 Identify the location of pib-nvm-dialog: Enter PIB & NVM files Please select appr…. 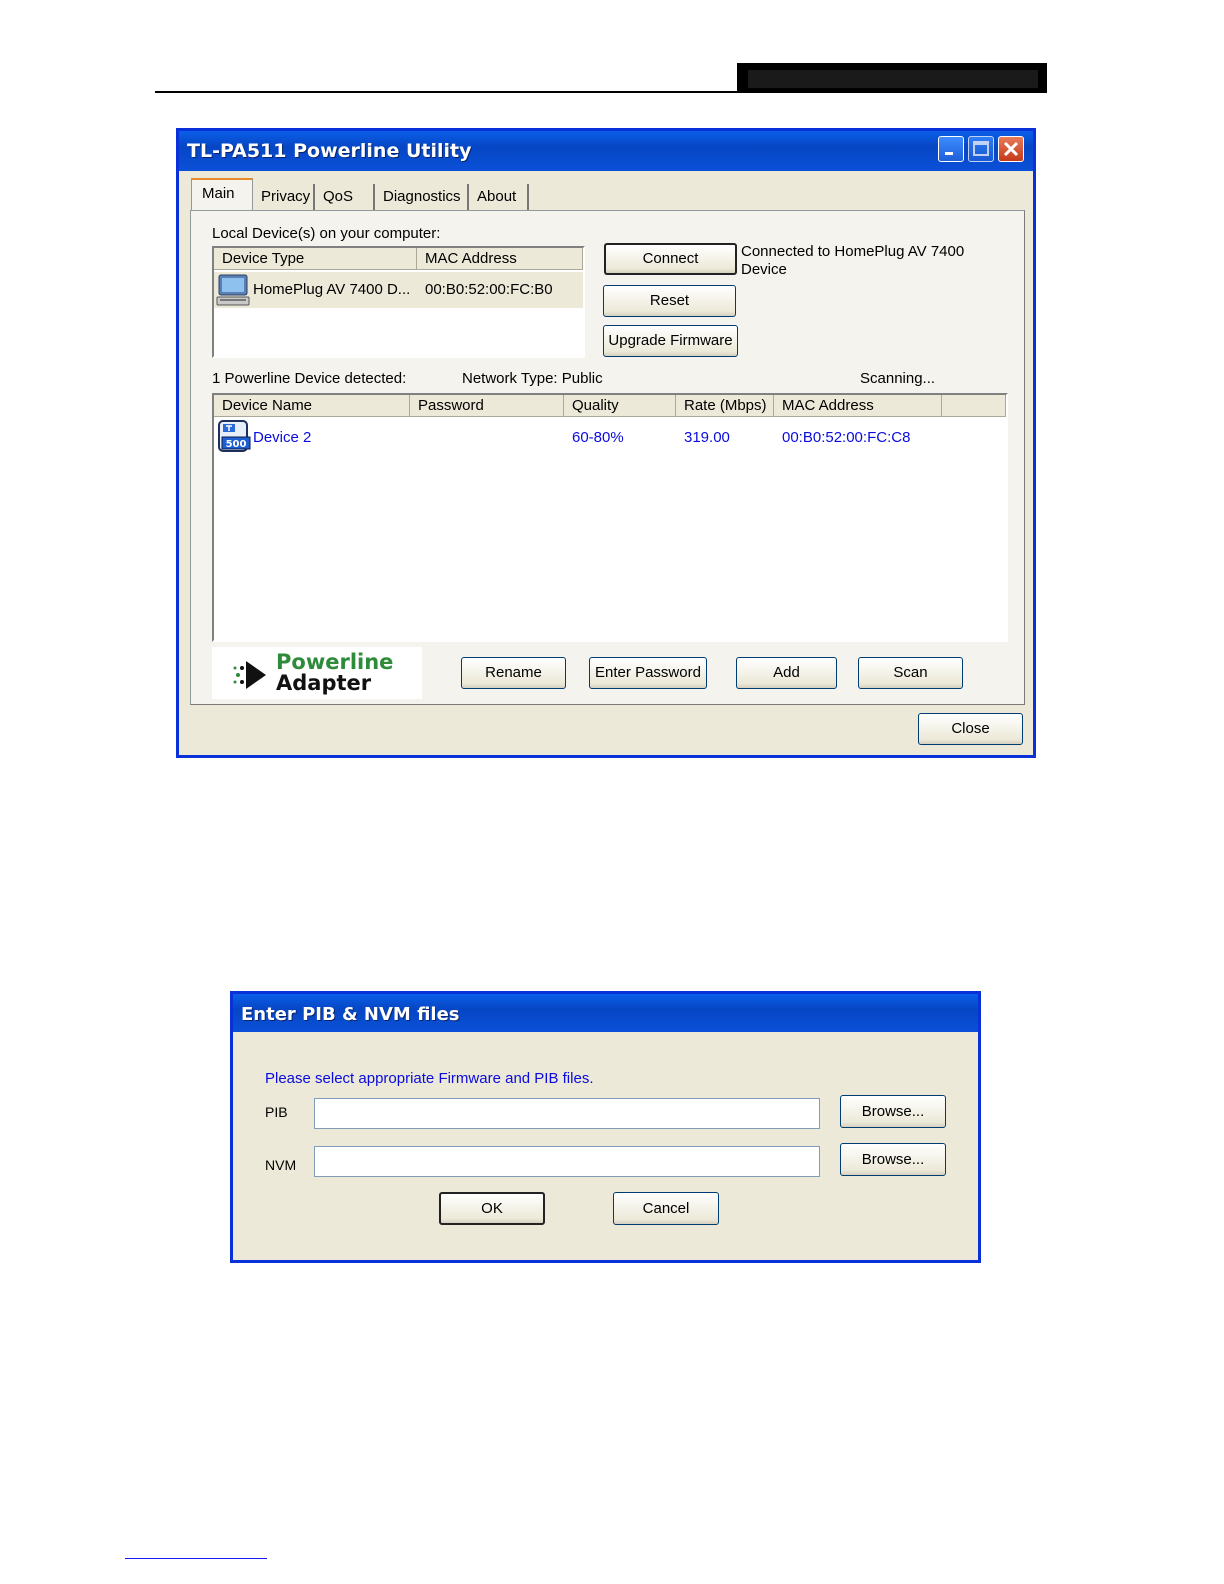
(605, 1127).